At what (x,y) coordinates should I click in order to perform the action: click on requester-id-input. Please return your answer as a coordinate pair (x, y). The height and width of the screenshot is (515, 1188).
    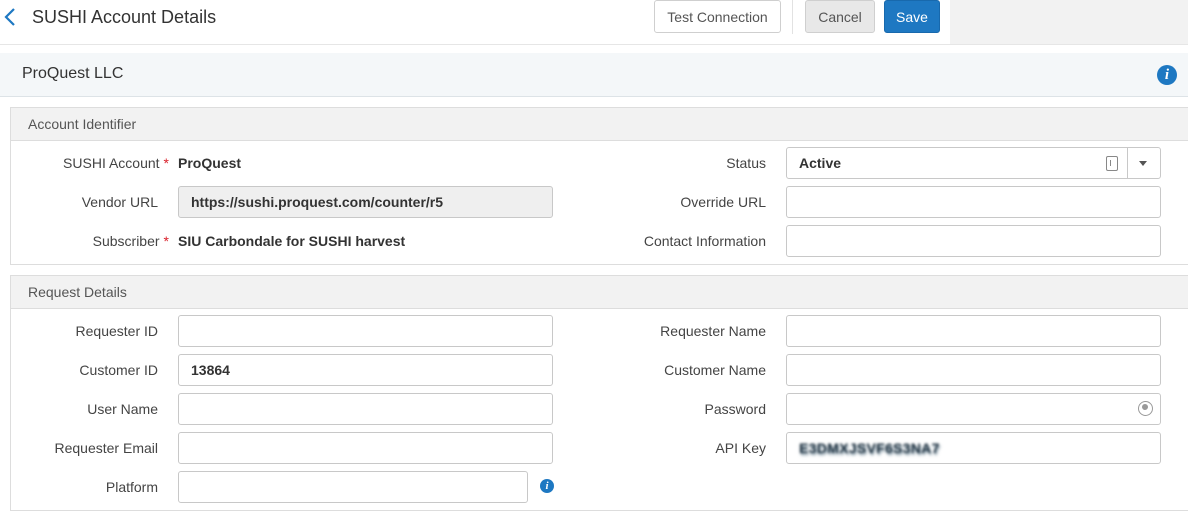
    Looking at the image, I should click on (365, 331).